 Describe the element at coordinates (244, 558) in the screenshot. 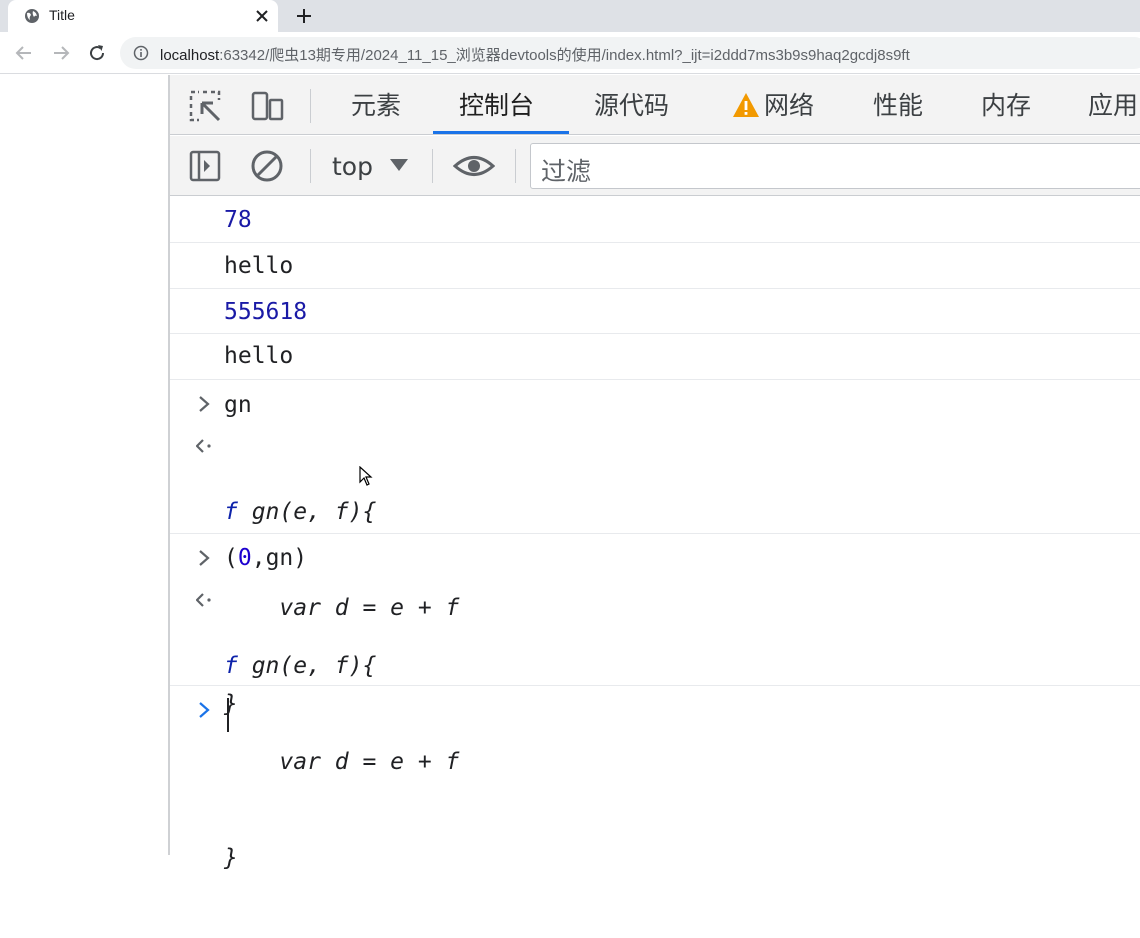

I see `input-zero: 0` at that location.